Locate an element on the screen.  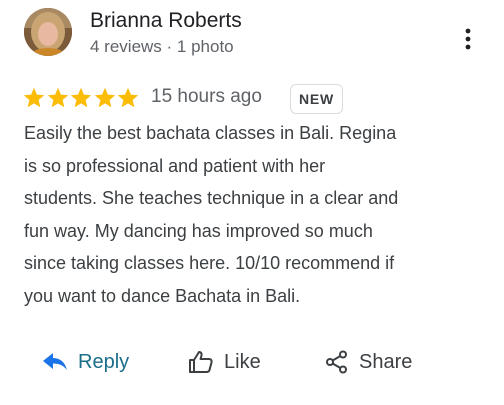
reply-button: Reply is located at coordinates (85, 362).